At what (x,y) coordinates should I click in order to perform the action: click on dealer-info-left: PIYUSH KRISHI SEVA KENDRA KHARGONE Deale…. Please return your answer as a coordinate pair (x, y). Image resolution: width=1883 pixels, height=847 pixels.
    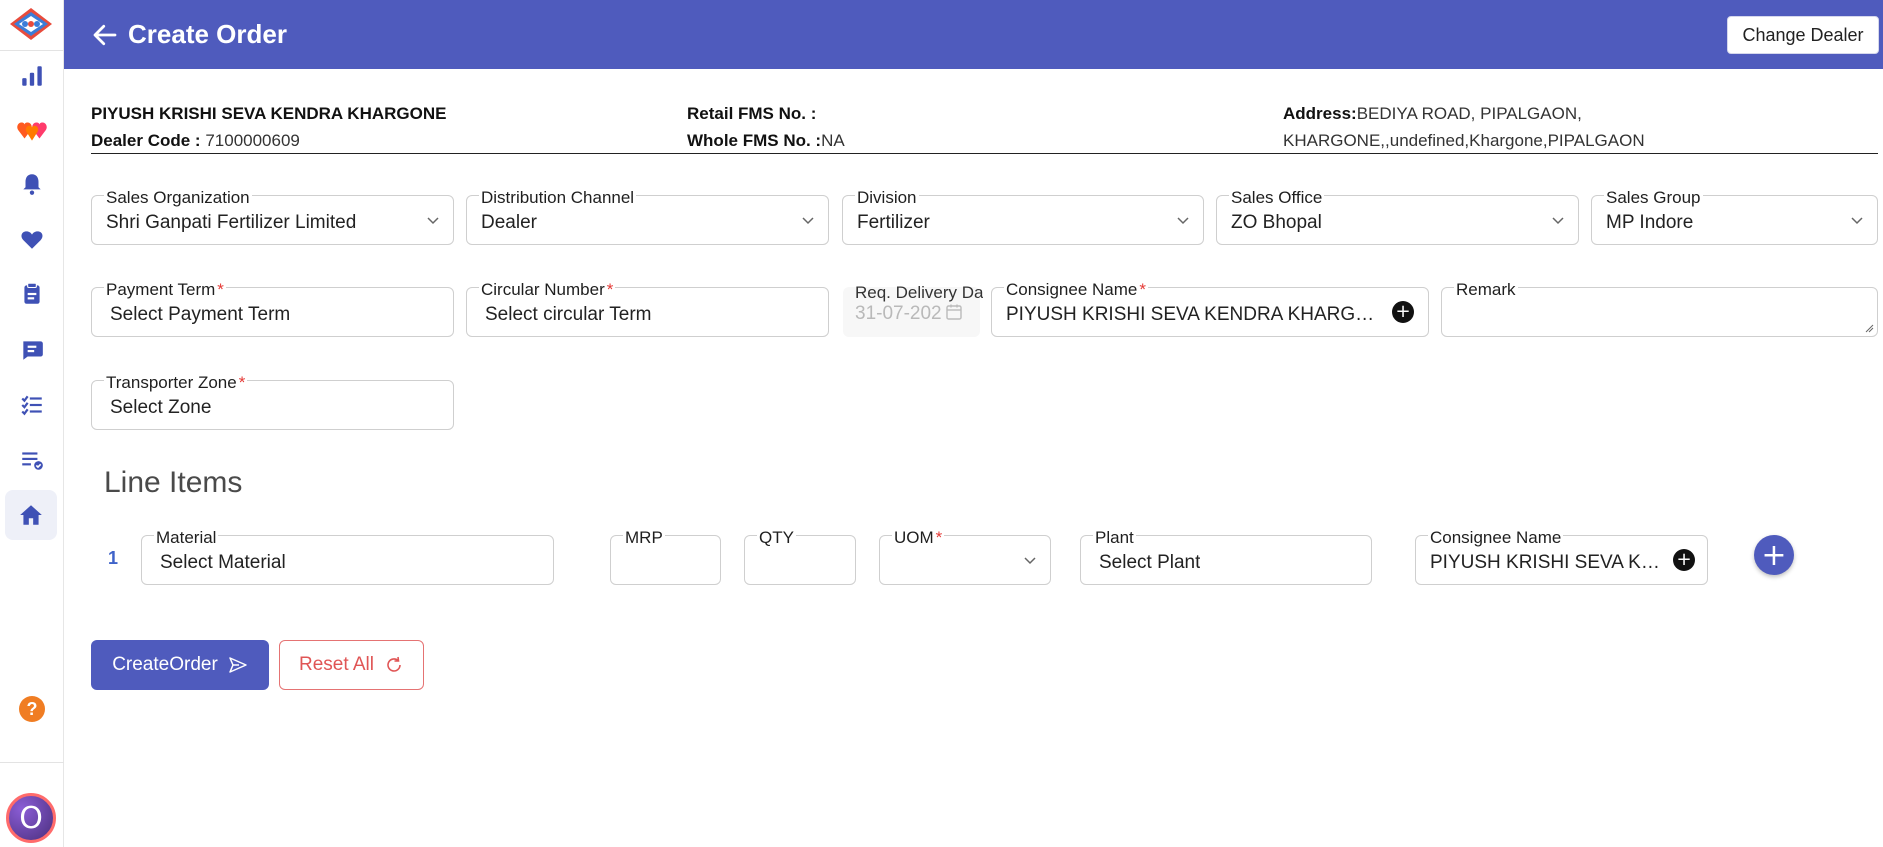
    Looking at the image, I should click on (268, 127).